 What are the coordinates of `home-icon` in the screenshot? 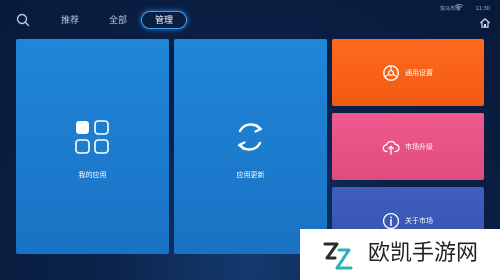 It's located at (485, 23).